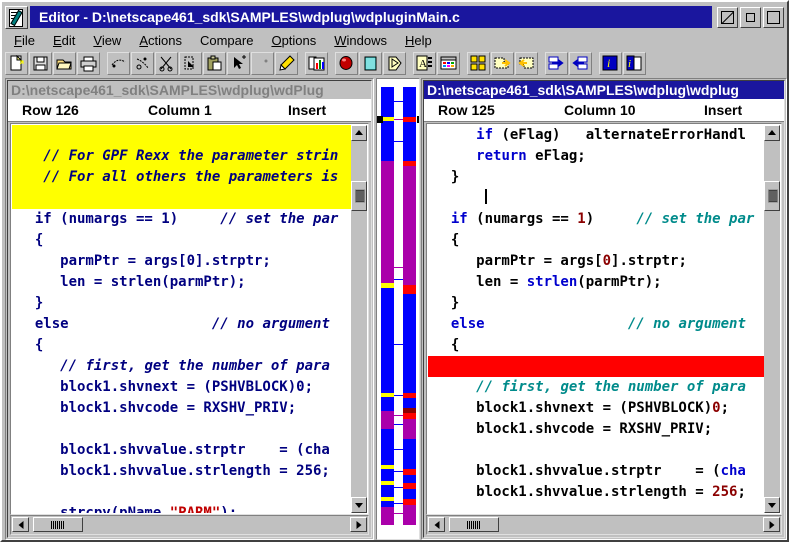 The image size is (789, 542). Describe the element at coordinates (634, 63) in the screenshot. I see `help-book-icon: i` at that location.